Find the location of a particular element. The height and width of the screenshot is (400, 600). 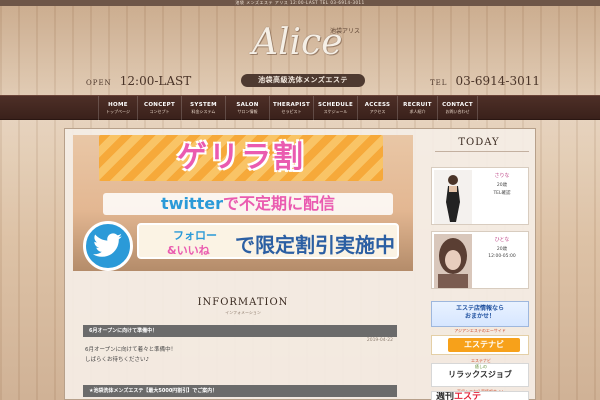

therapist-meta: ひとな 20歳 12:00-05:00 is located at coordinates (502, 247).